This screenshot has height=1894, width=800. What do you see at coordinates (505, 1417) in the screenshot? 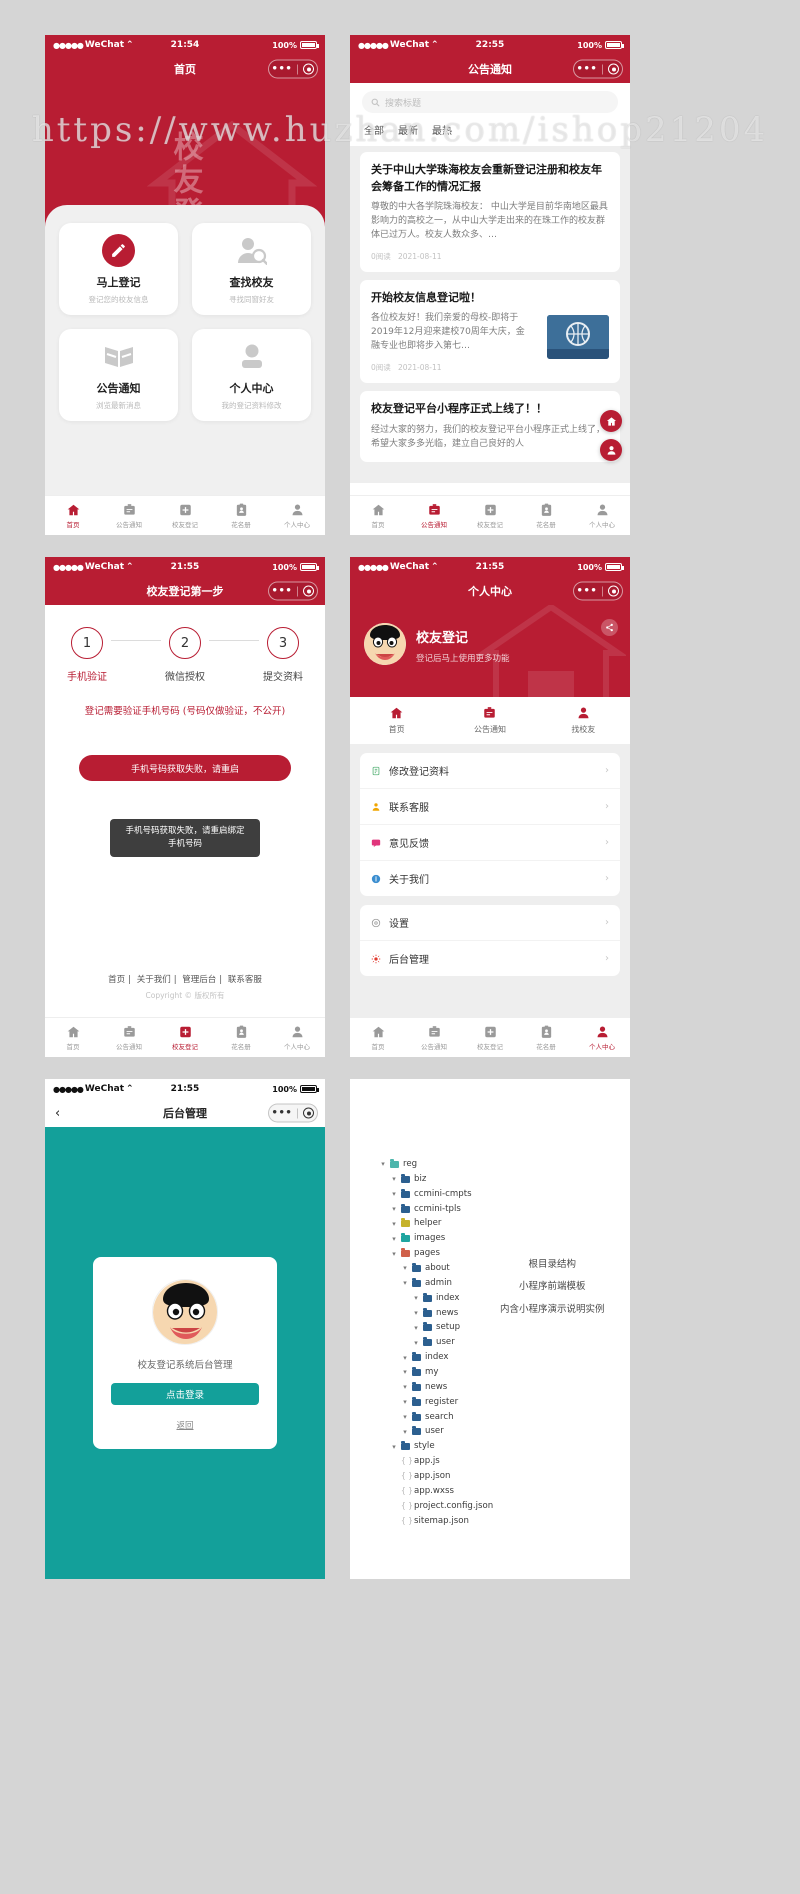
I see `tree-folder-node: ▾ search` at bounding box center [505, 1417].